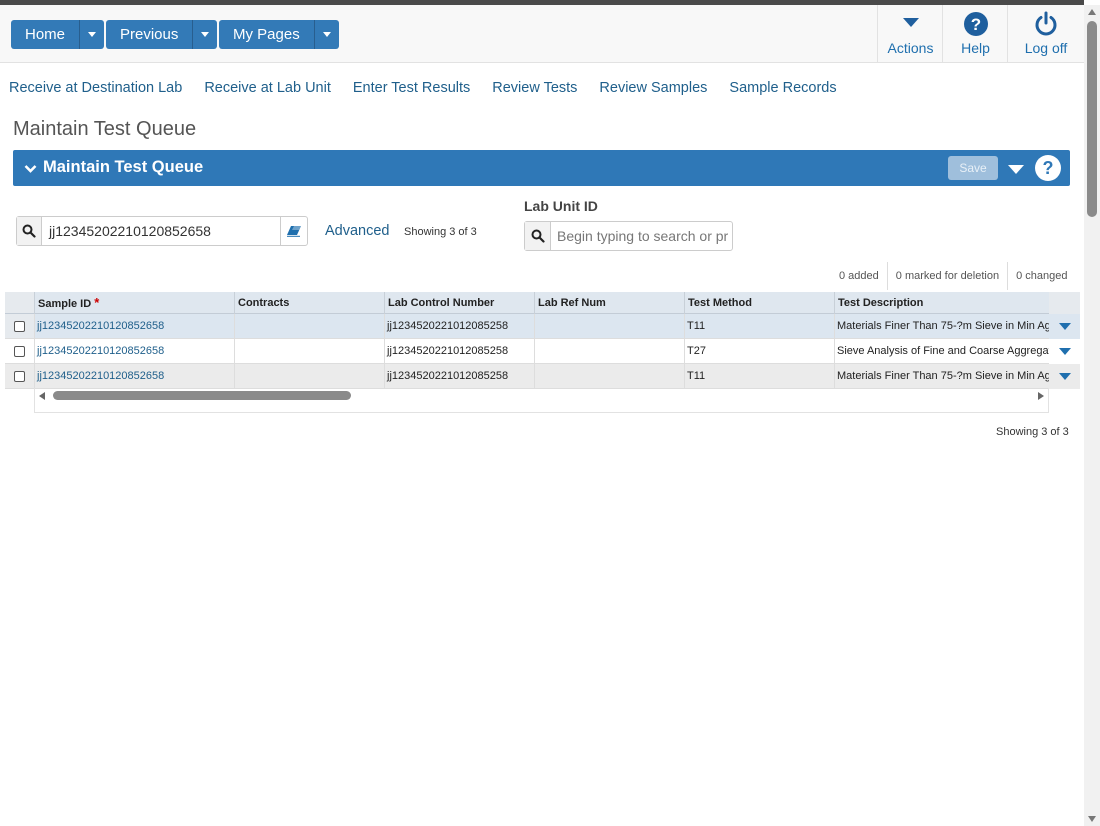  Describe the element at coordinates (541, 400) in the screenshot. I see `horizontal-scrollbar` at that location.